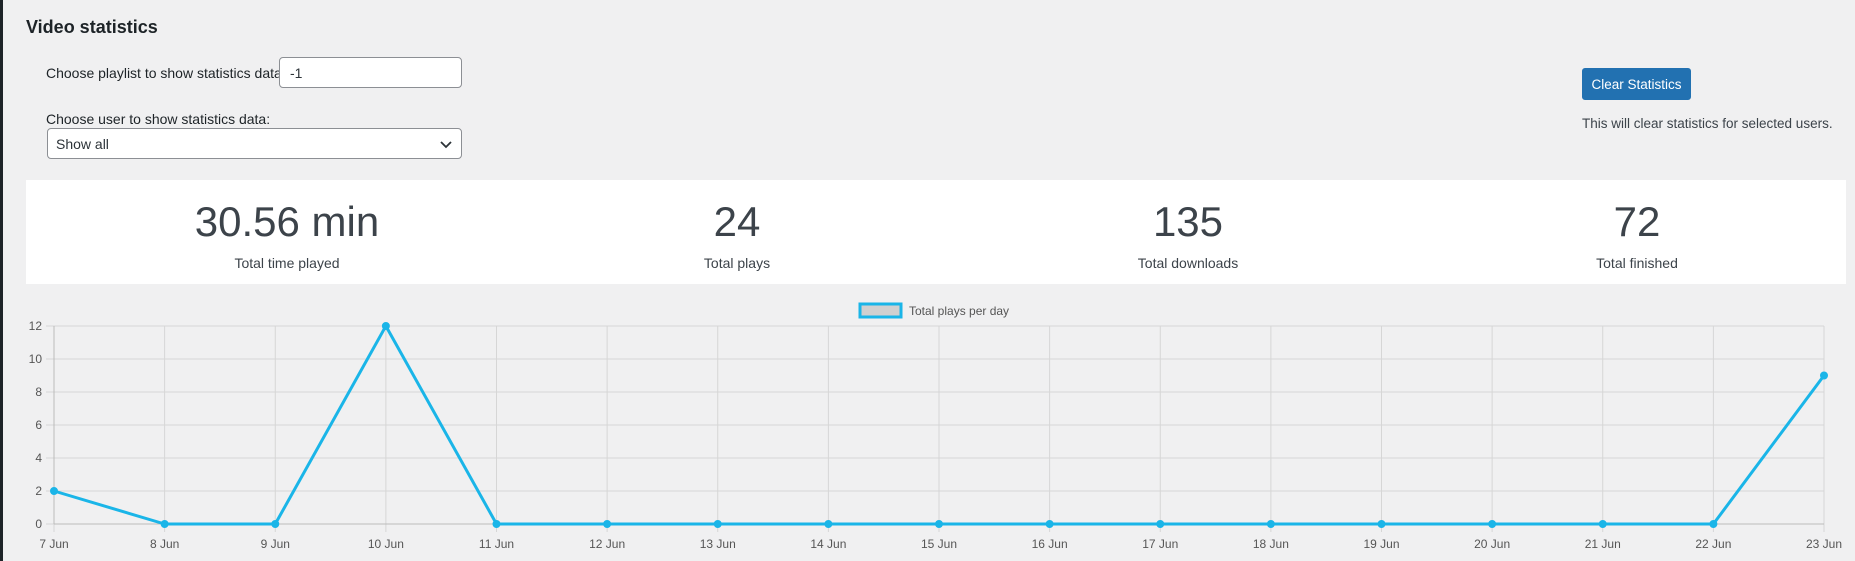 This screenshot has width=1855, height=561. What do you see at coordinates (1160, 544) in the screenshot?
I see `x-tick-label: 17 Jun` at bounding box center [1160, 544].